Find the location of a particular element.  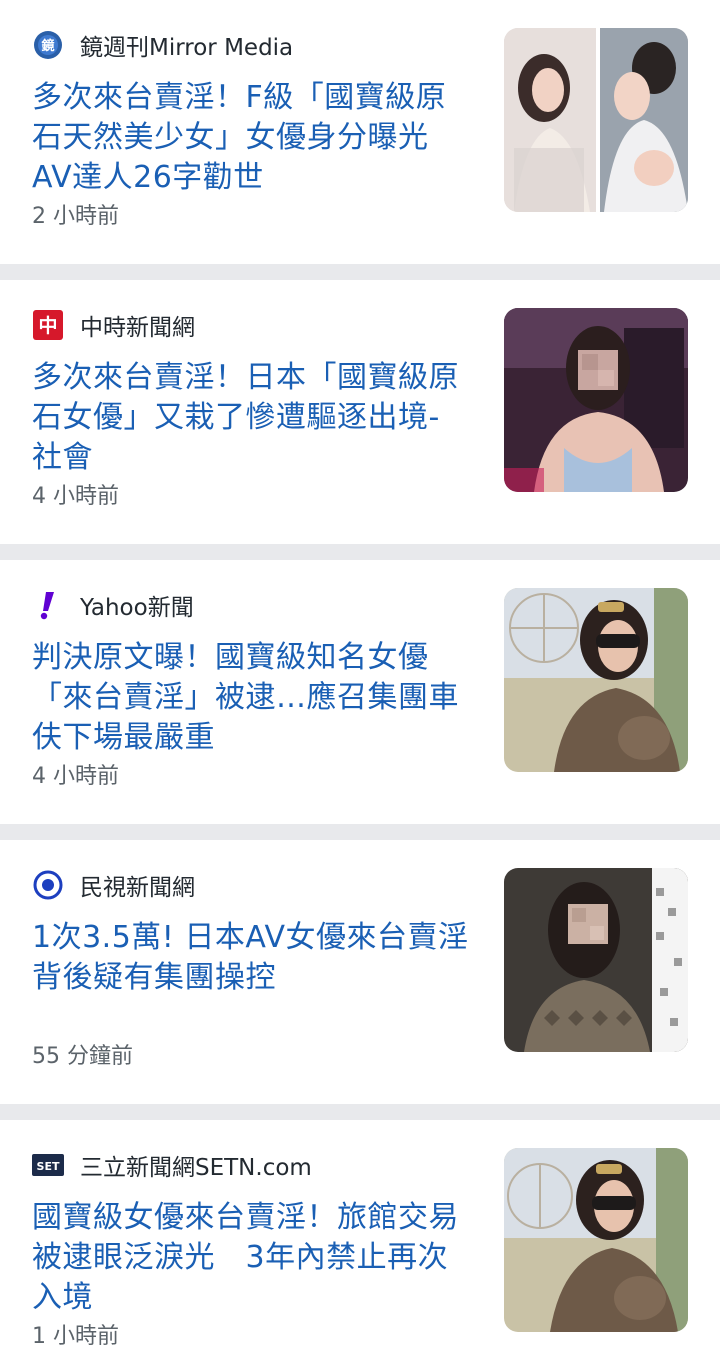

source-row: 民視新聞網 is located at coordinates (113, 885).